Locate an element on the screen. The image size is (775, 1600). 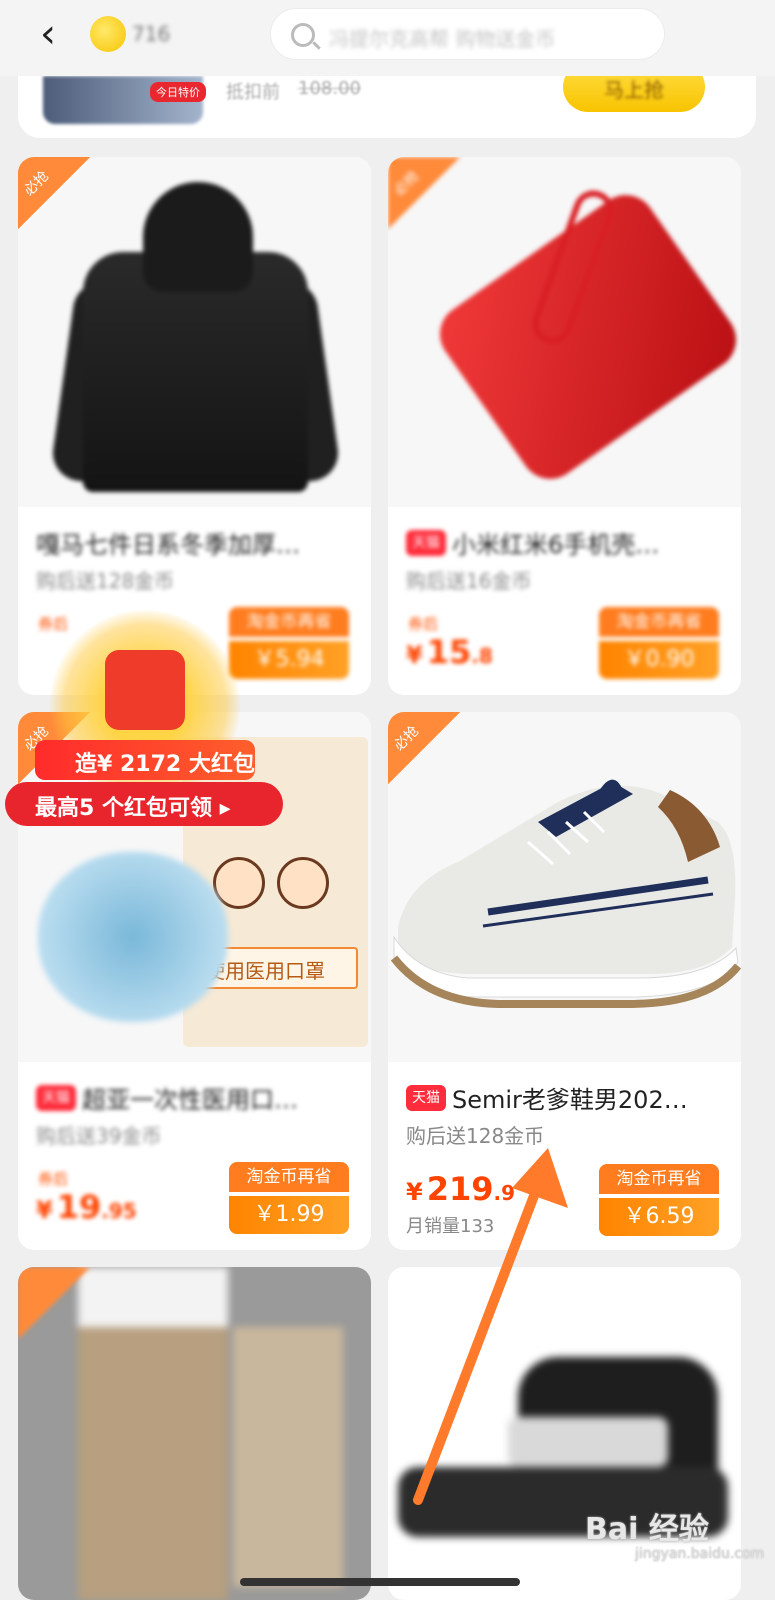
red-envelope-icon is located at coordinates (145, 690).